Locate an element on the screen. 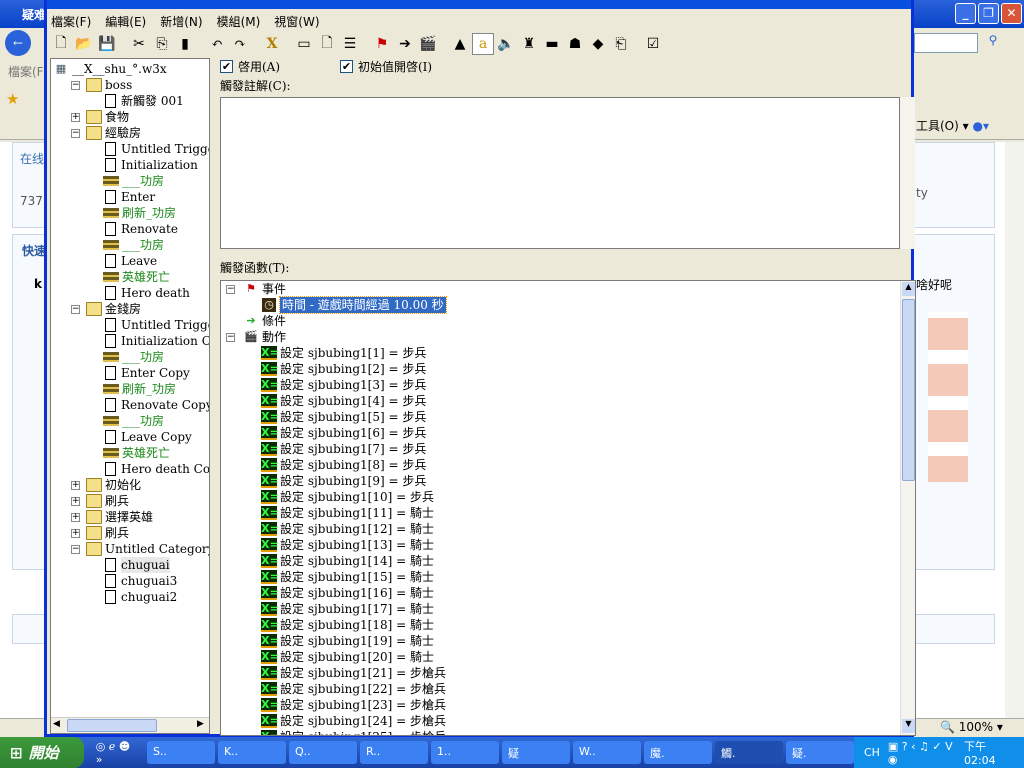 The image size is (1024, 768). function-item: X= 設定 sjbubing1[17] = 騎士 is located at coordinates (347, 609).